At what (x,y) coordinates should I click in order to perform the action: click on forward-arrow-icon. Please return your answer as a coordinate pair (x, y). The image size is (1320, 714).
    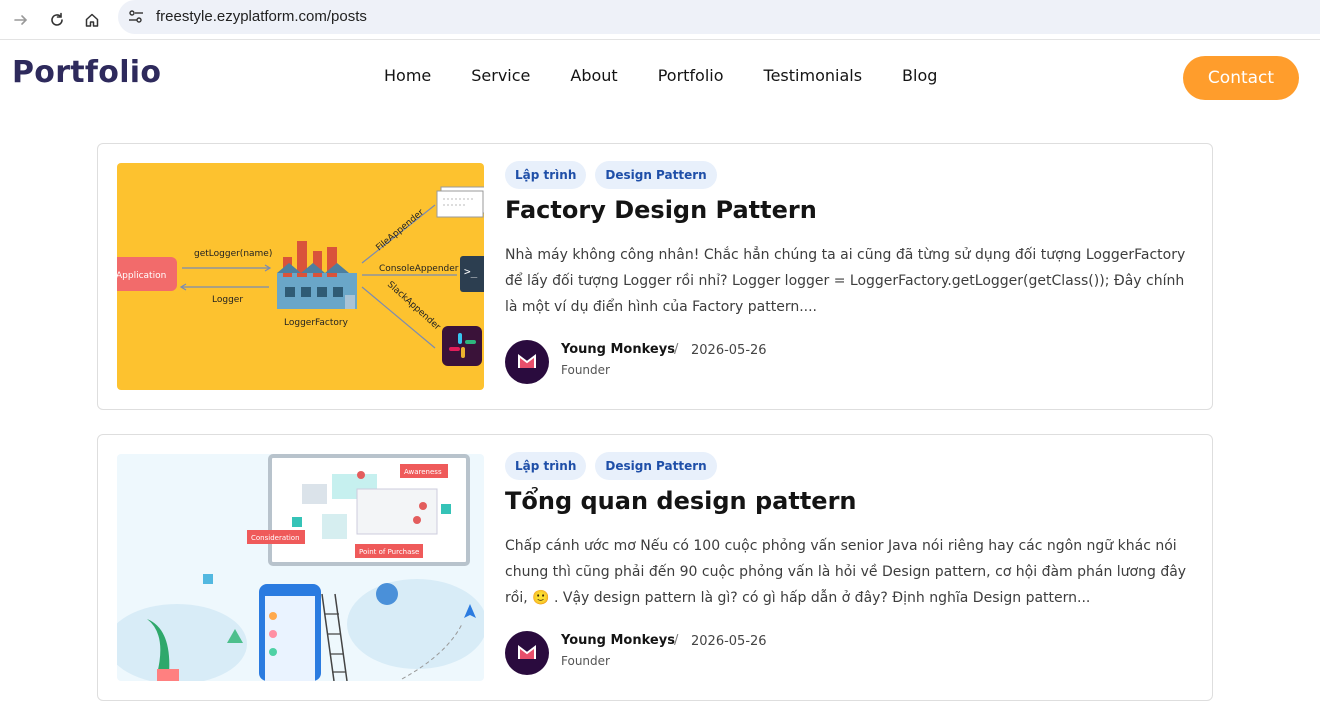
    Looking at the image, I should click on (21, 20).